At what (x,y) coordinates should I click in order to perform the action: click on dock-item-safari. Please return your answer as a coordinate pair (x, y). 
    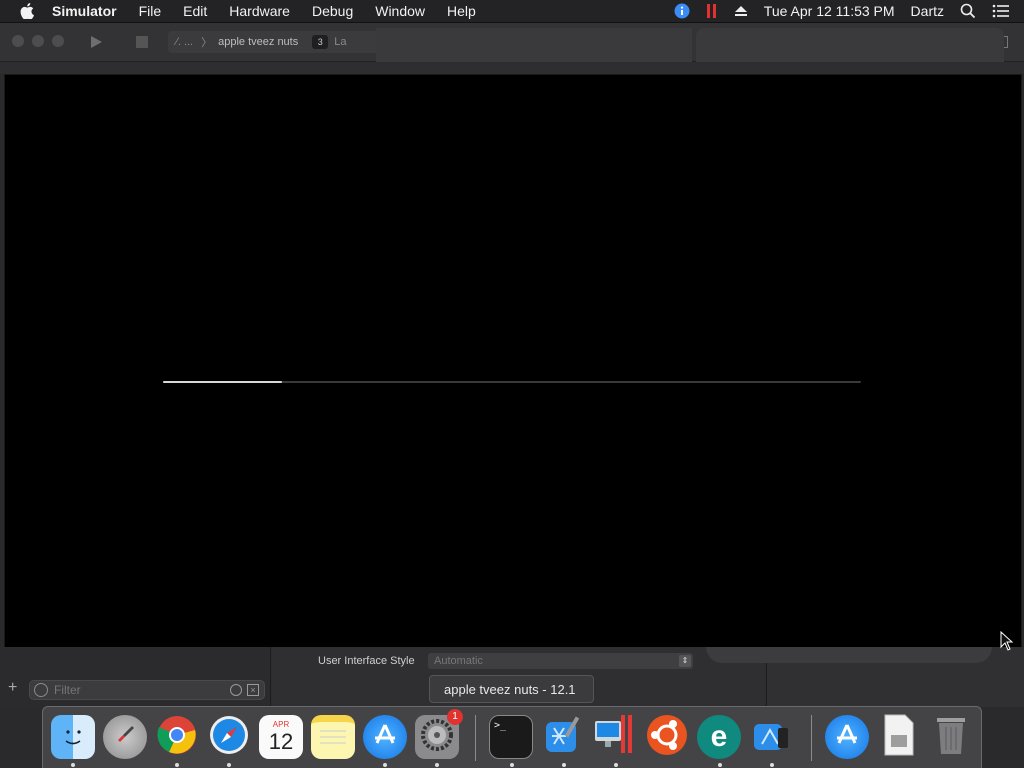
    Looking at the image, I should click on (229, 737).